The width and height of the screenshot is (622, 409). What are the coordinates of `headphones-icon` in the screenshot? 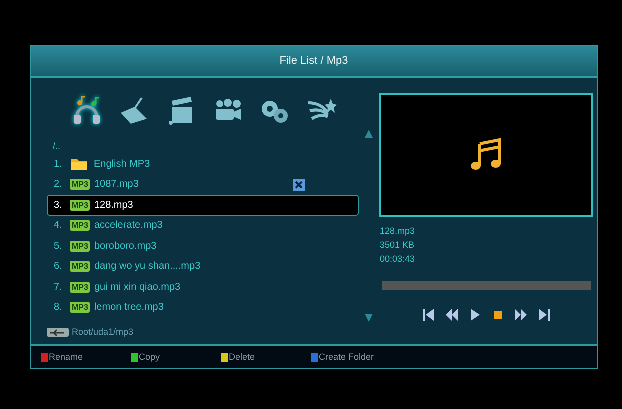 It's located at (87, 111).